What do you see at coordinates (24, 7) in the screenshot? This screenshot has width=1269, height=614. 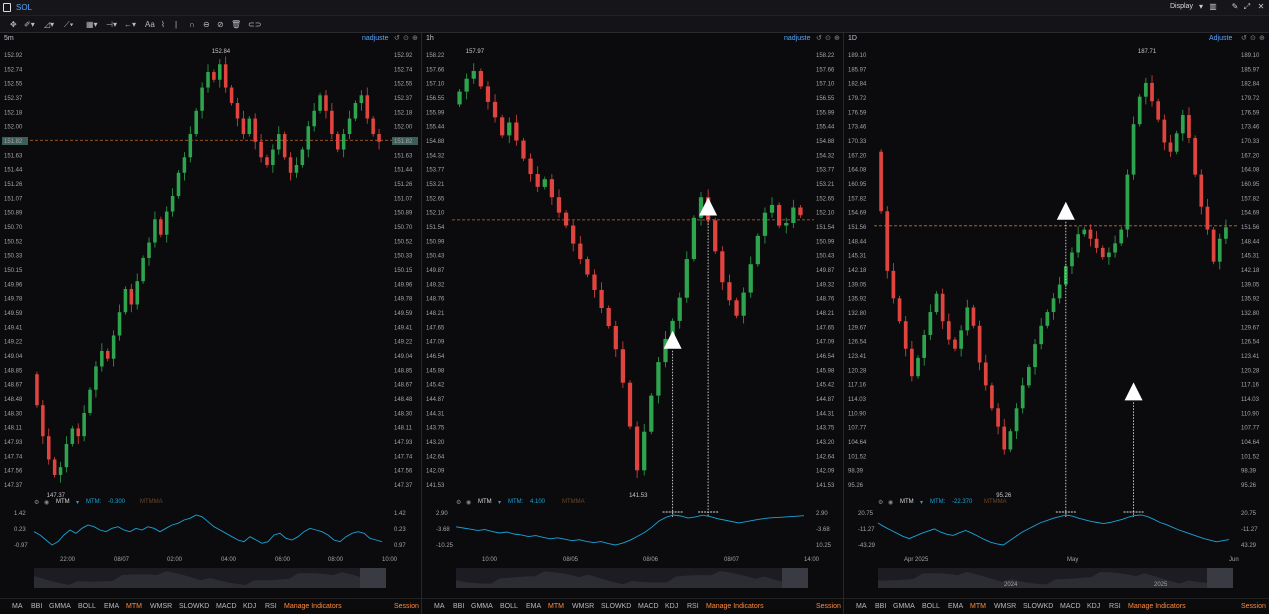 I see `symbol-title: SOL` at bounding box center [24, 7].